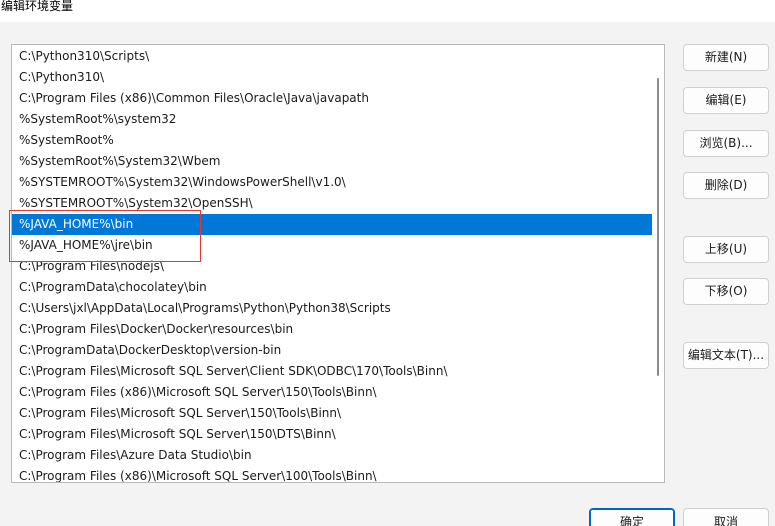 This screenshot has width=775, height=526. What do you see at coordinates (332, 119) in the screenshot?
I see `path-list-item: %SystemRoot%\system32` at bounding box center [332, 119].